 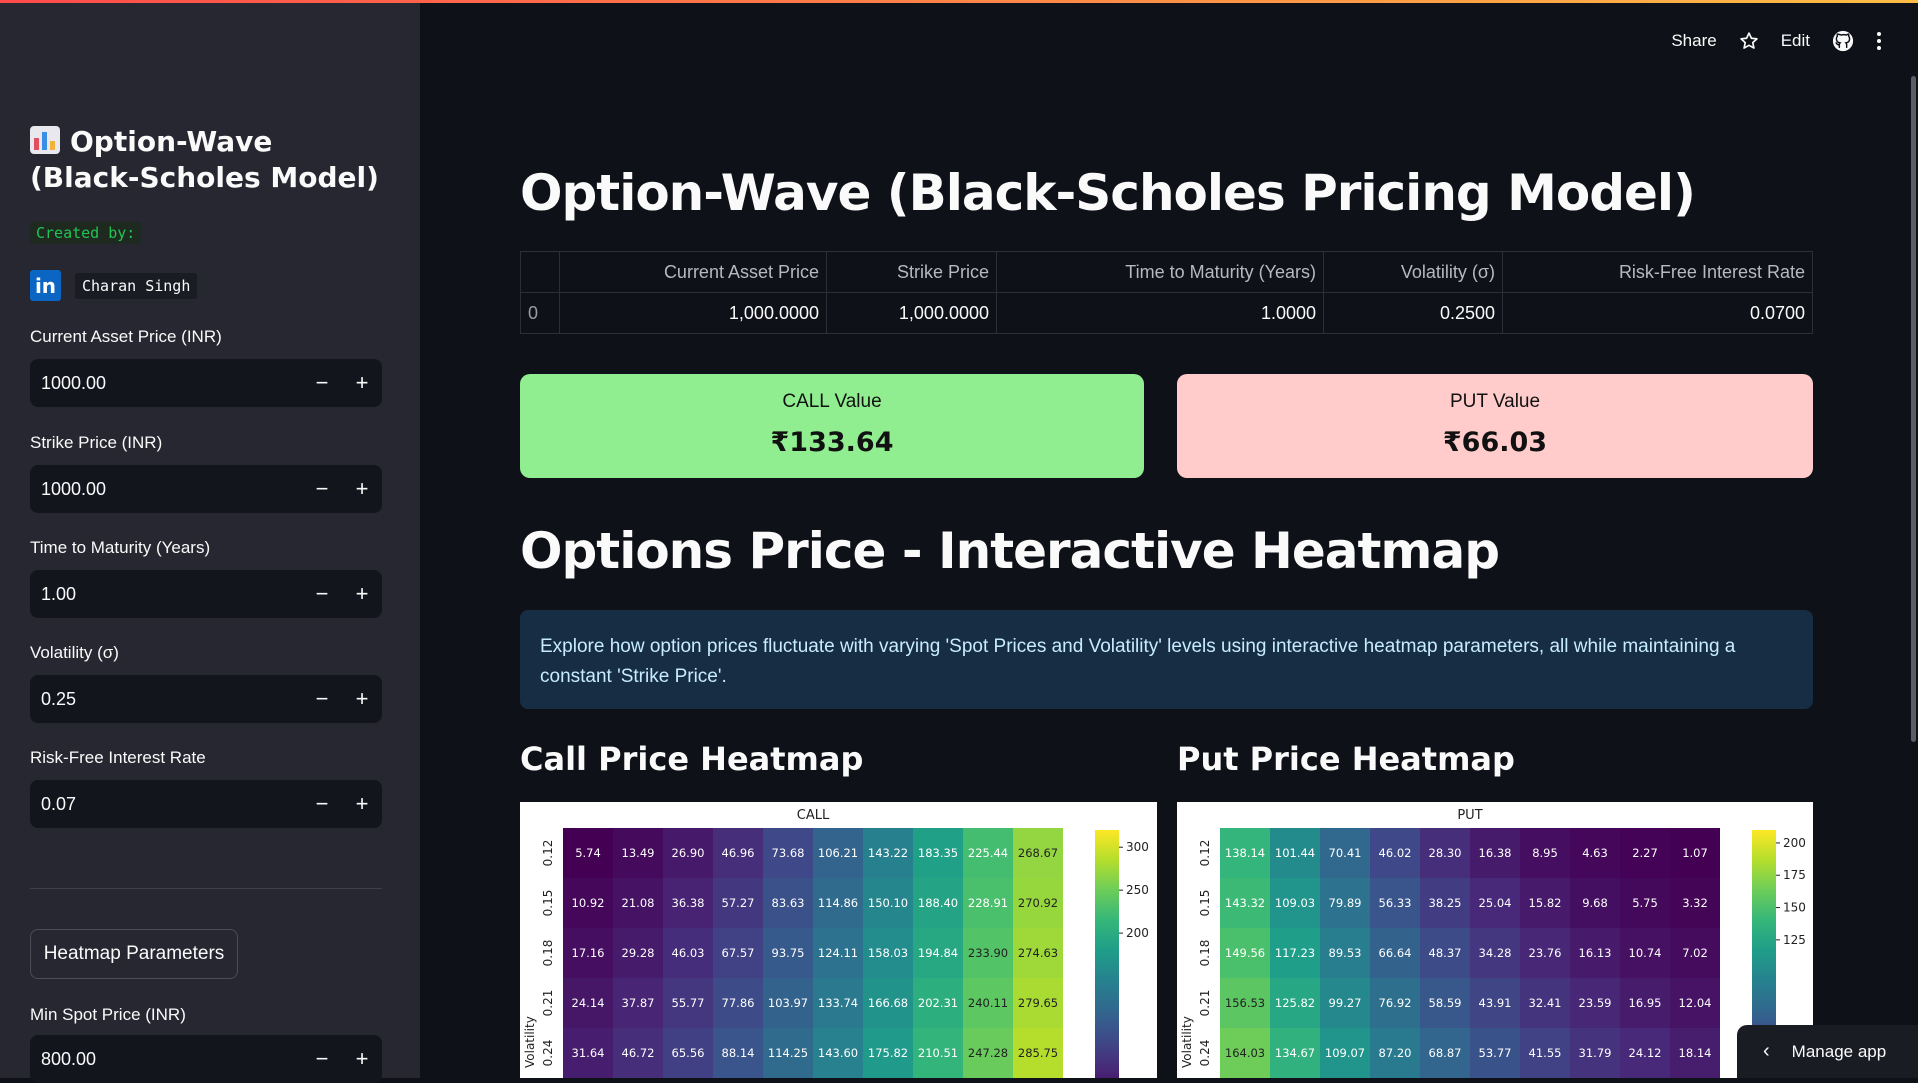 I want to click on heatmap-cell-label: 103.97, so click(x=788, y=1003).